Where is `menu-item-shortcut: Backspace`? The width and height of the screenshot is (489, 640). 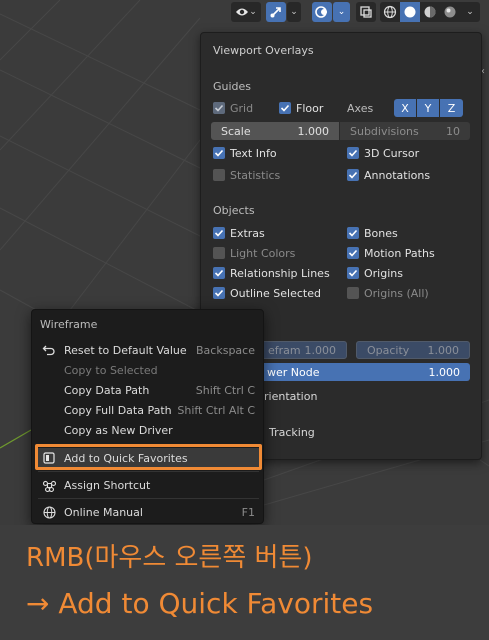
menu-item-shortcut: Backspace is located at coordinates (225, 350).